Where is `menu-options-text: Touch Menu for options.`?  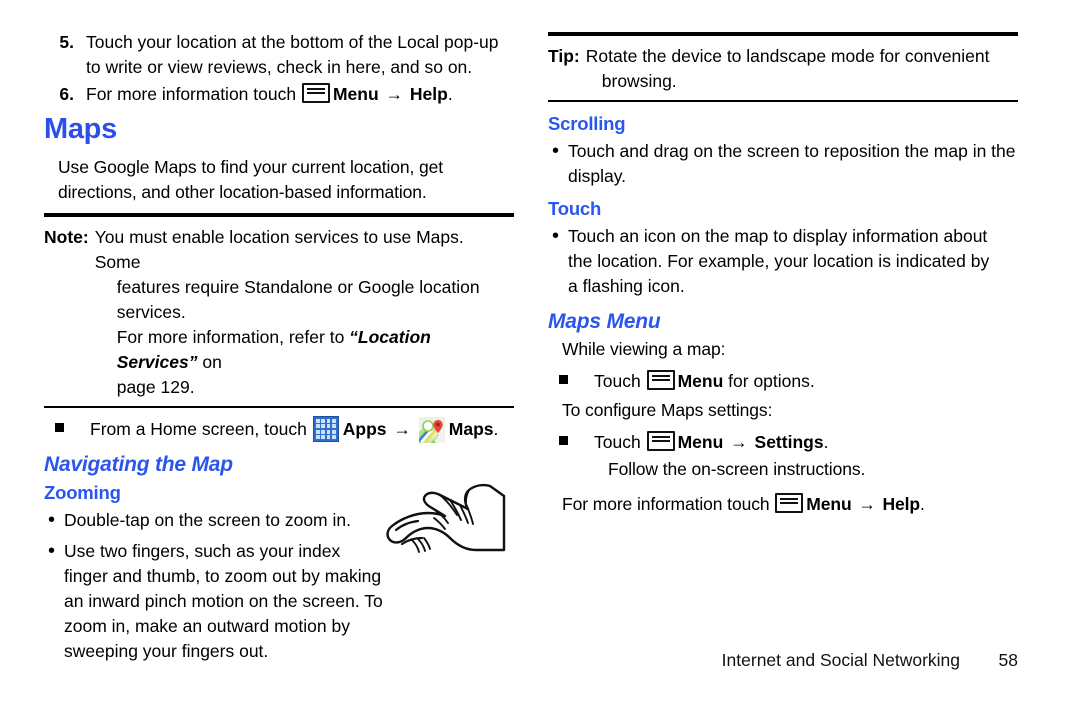
menu-options-text: Touch Menu for options. is located at coordinates (806, 381).